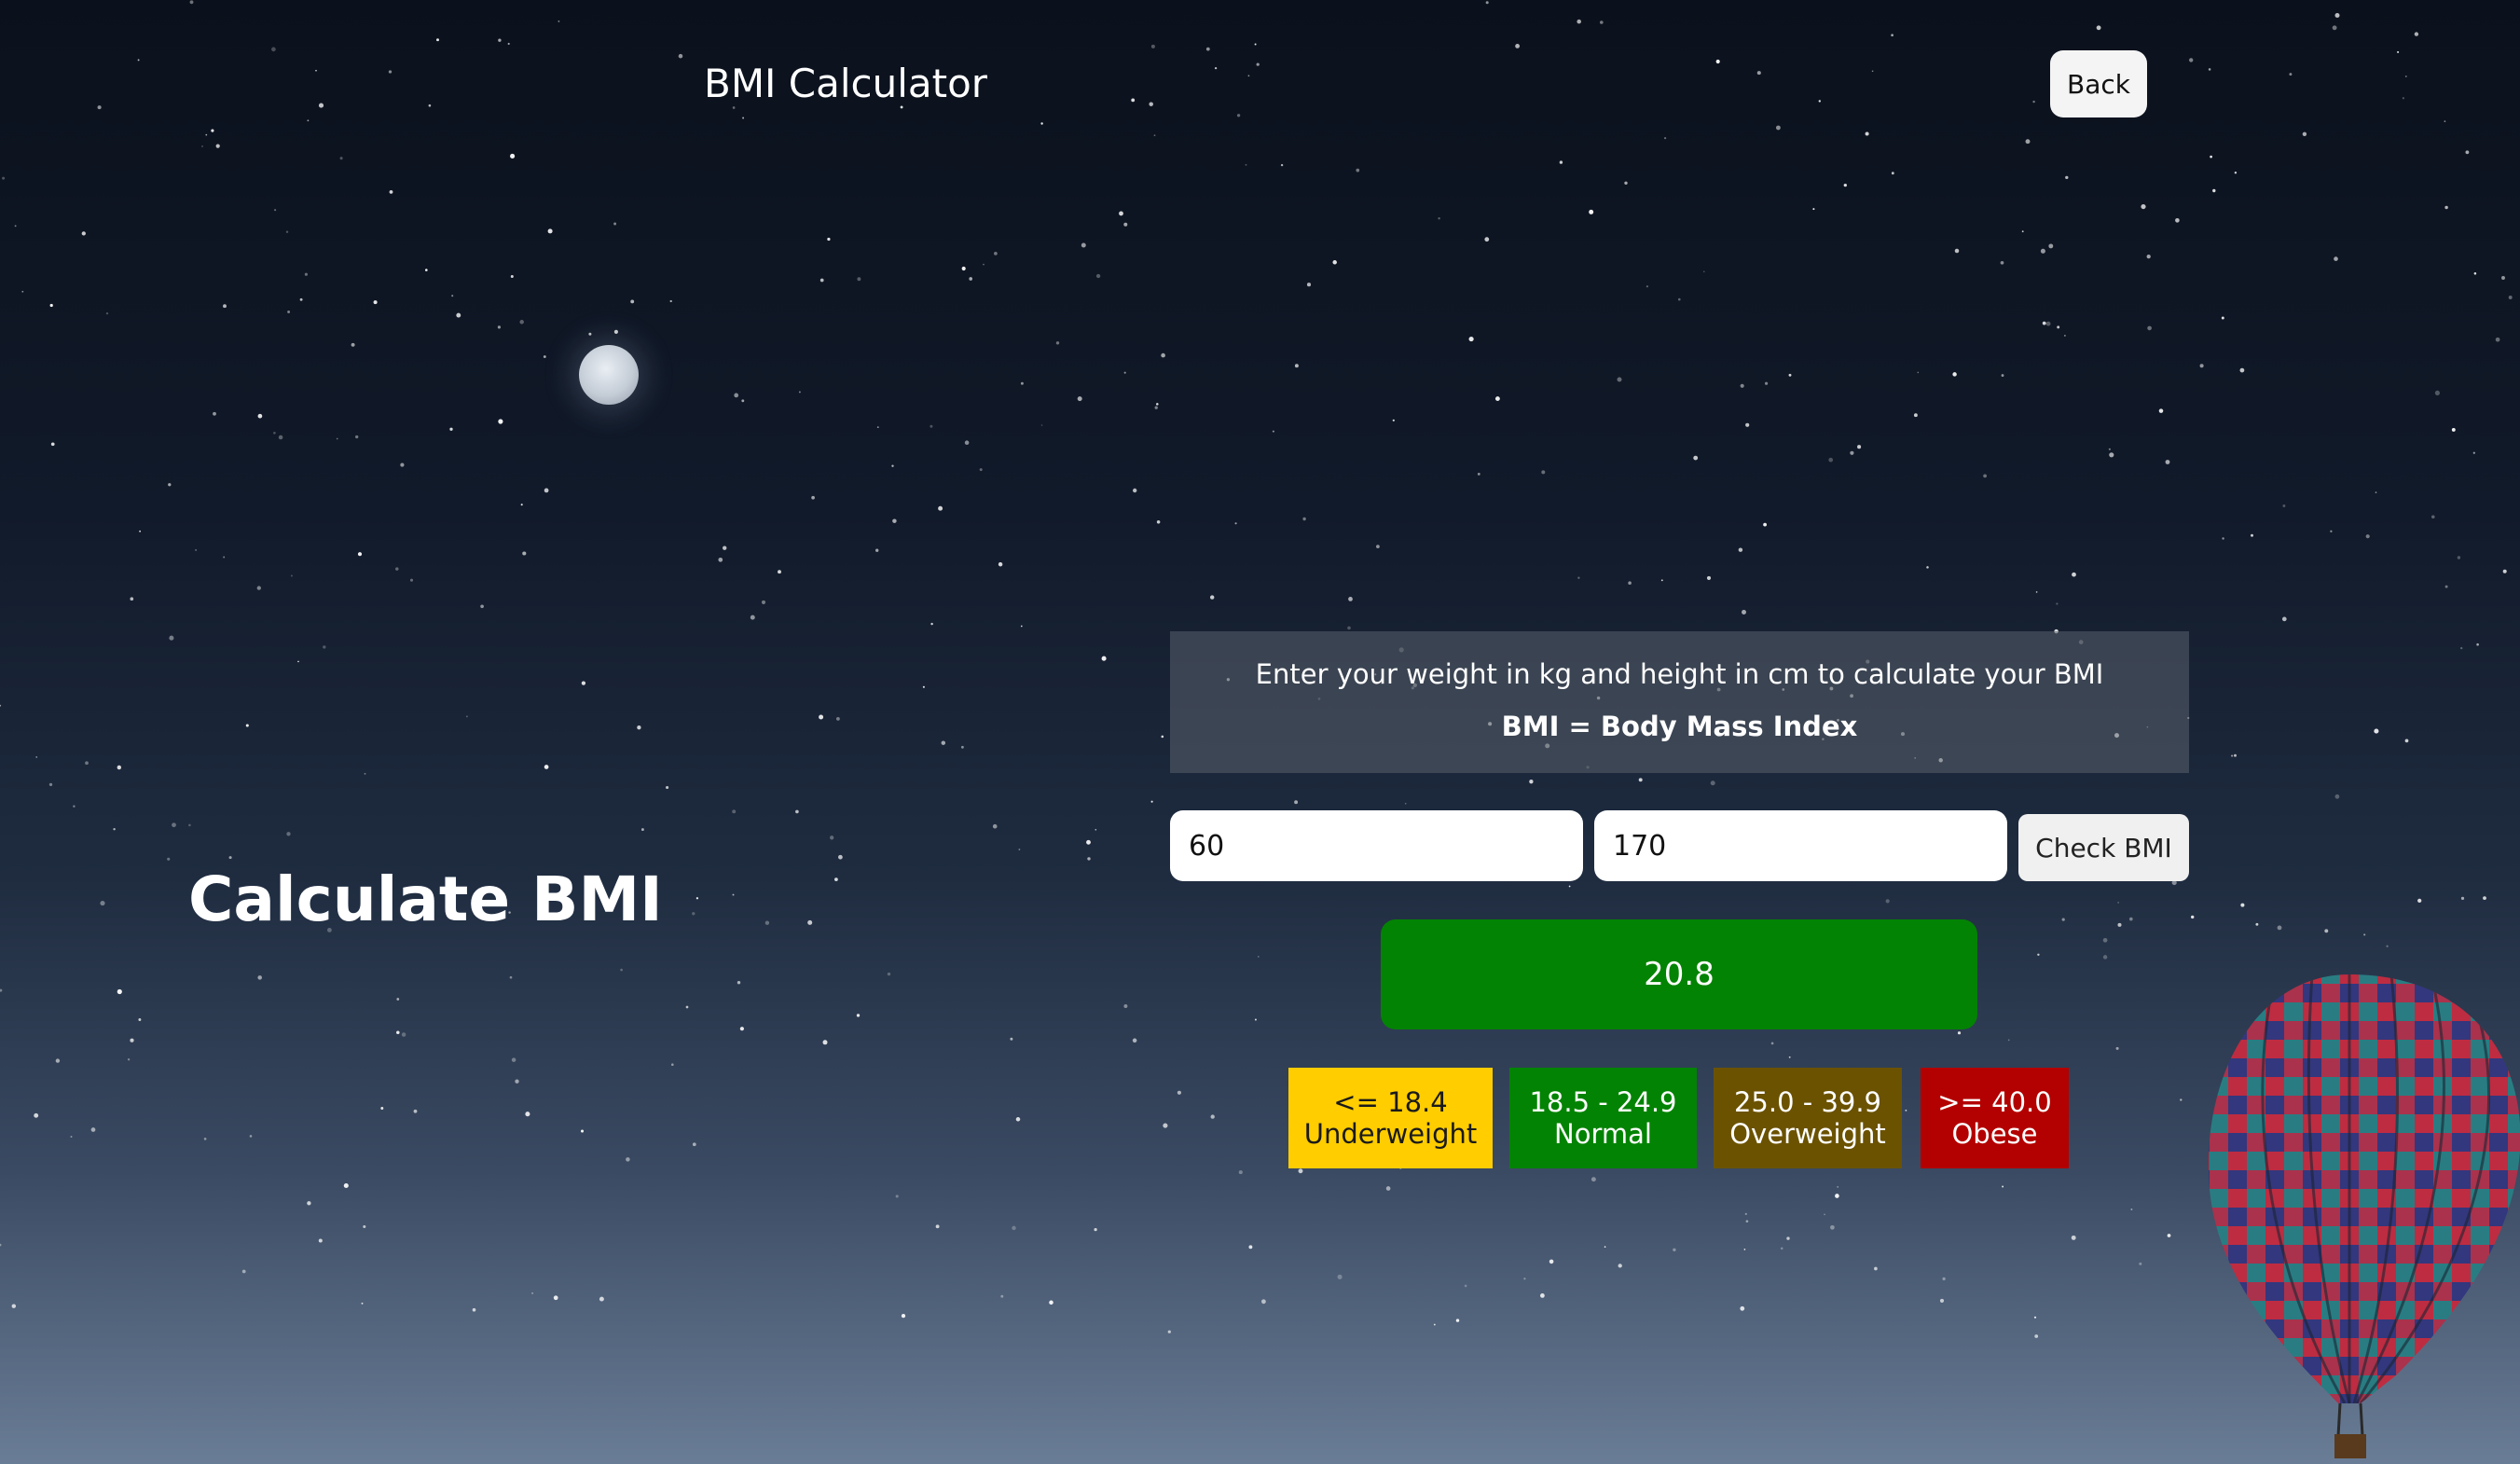 This screenshot has width=2520, height=1464. What do you see at coordinates (1807, 1102) in the screenshot?
I see `legend-range: 25.0 - 39.9` at bounding box center [1807, 1102].